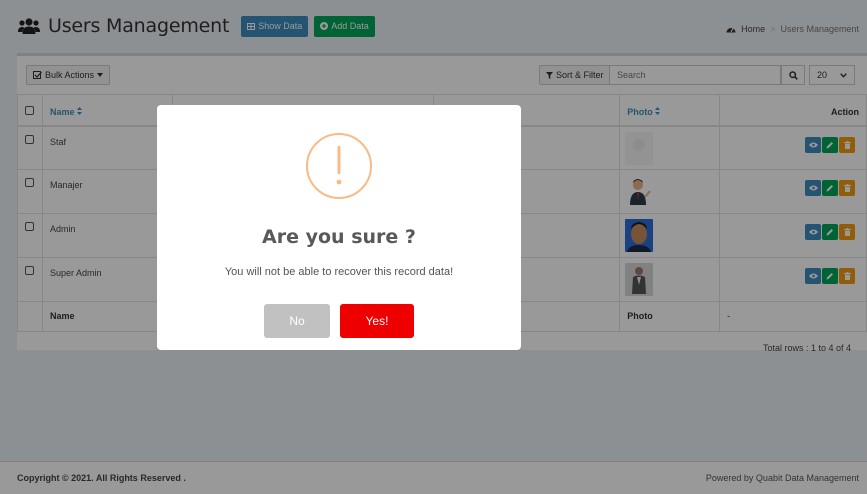  I want to click on dialog-title: Are you sure ?, so click(339, 237).